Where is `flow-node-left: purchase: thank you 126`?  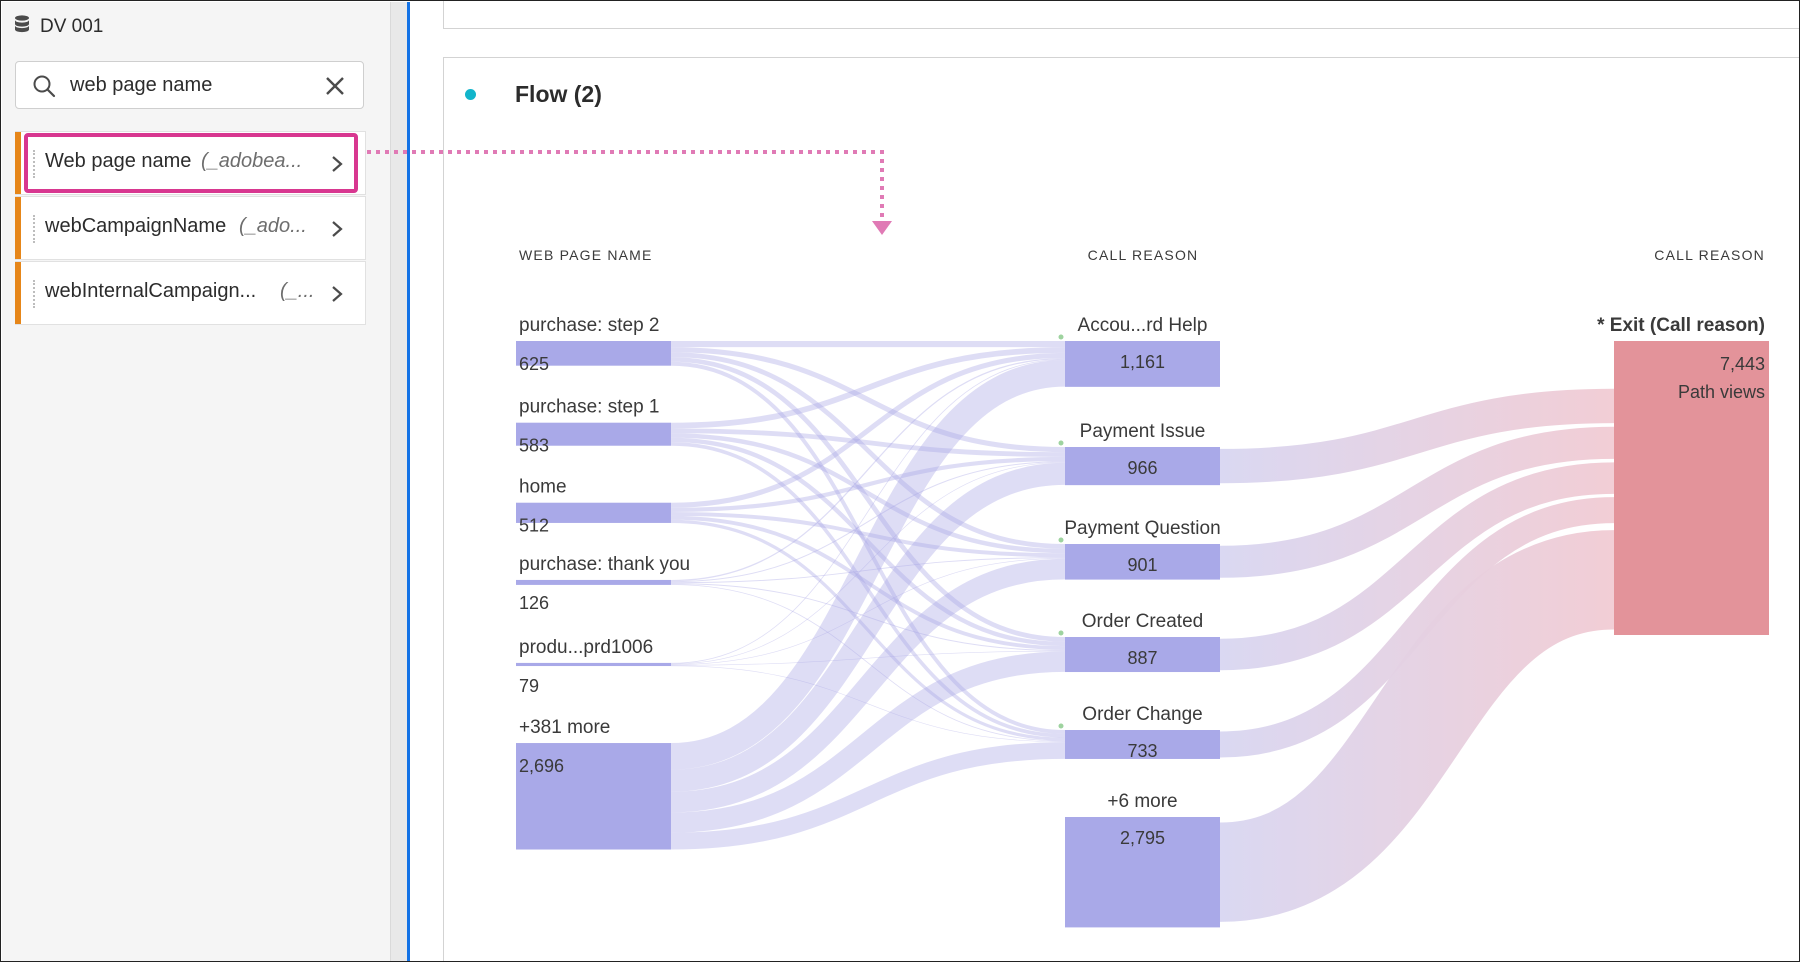 flow-node-left: purchase: thank you 126 is located at coordinates (603, 583).